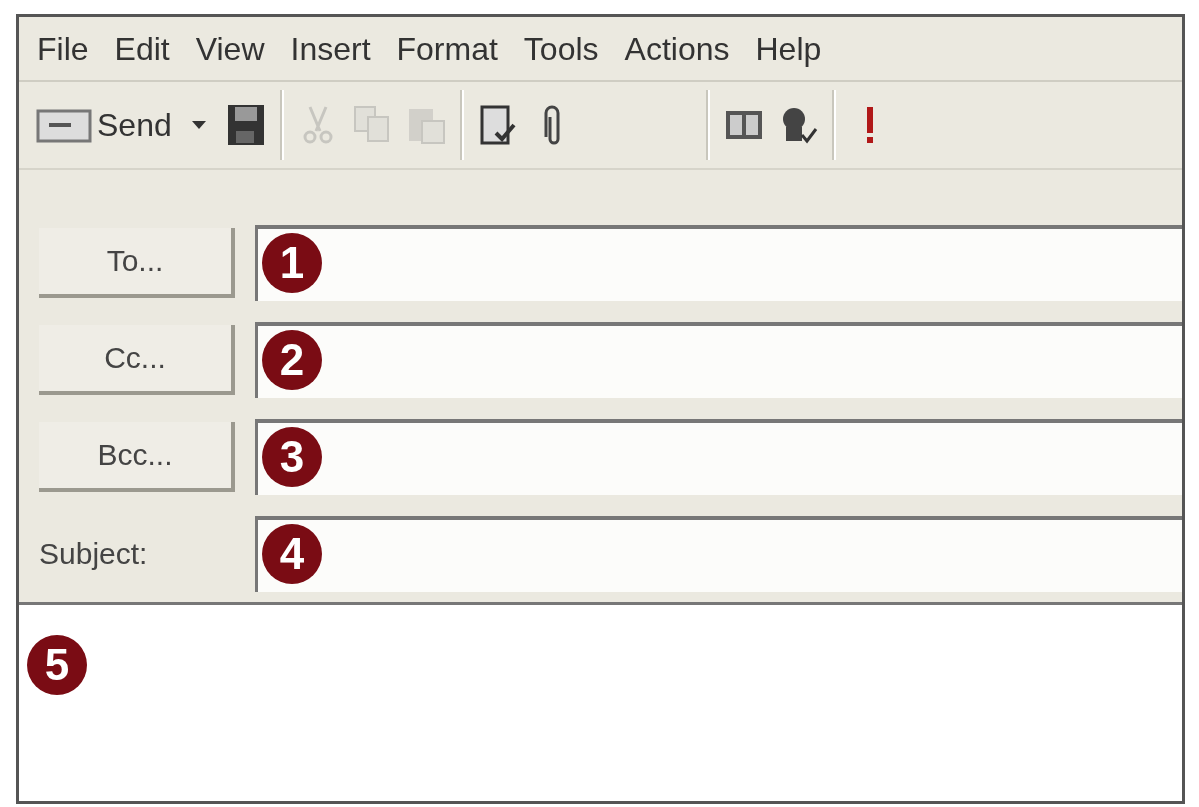  I want to click on menu-item: Edit, so click(142, 49).